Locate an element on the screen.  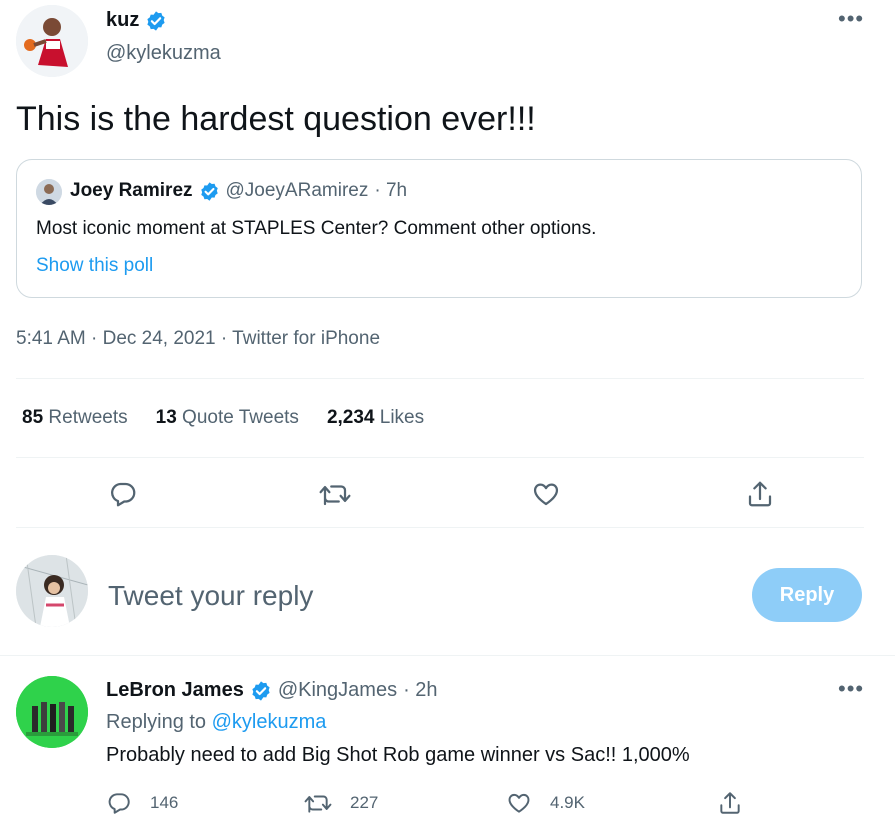
quote-tweets-count: 13 is located at coordinates (166, 417).